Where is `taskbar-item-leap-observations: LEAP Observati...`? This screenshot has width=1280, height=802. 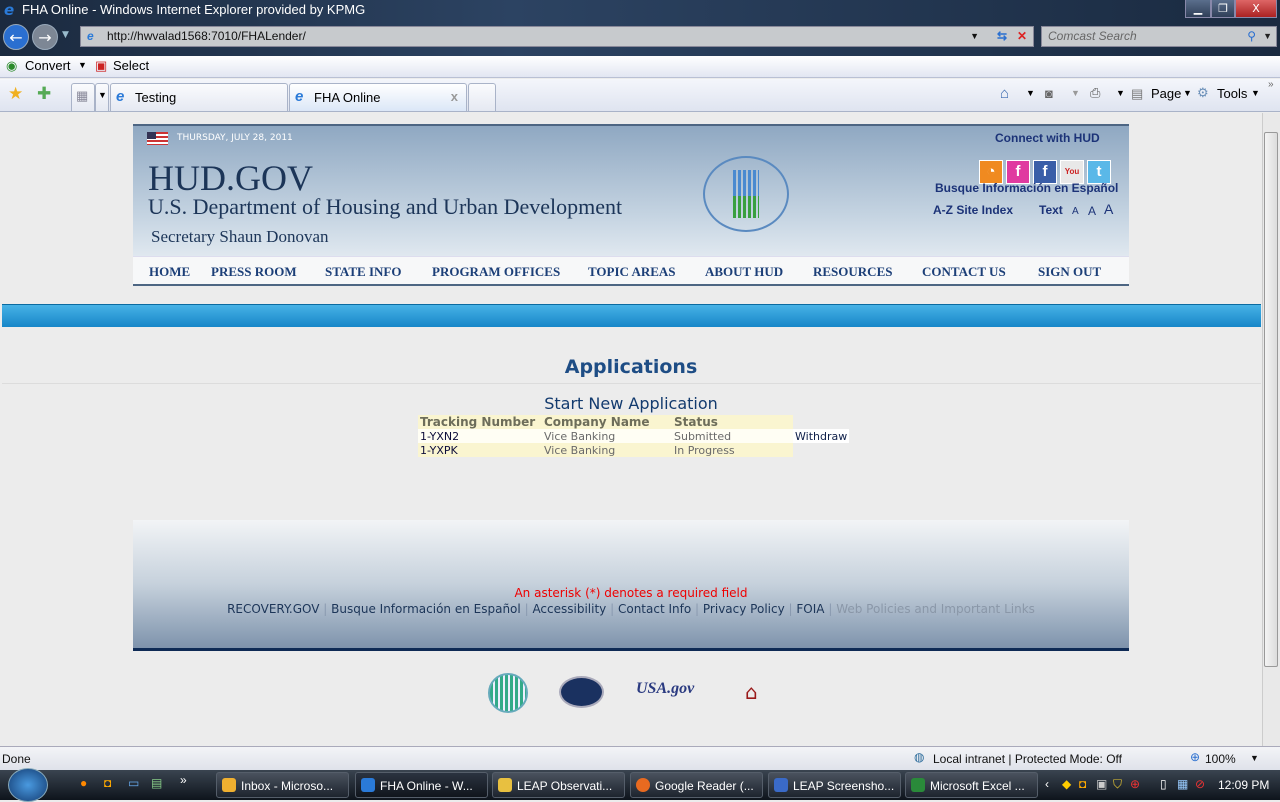
taskbar-item-leap-observations: LEAP Observati... is located at coordinates (558, 785).